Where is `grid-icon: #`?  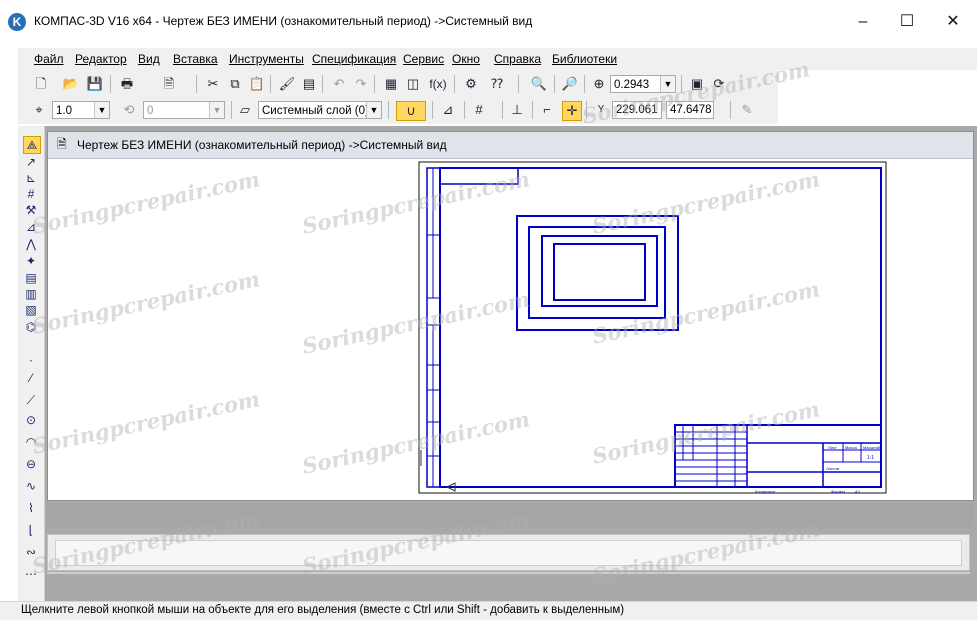 grid-icon: # is located at coordinates (479, 110).